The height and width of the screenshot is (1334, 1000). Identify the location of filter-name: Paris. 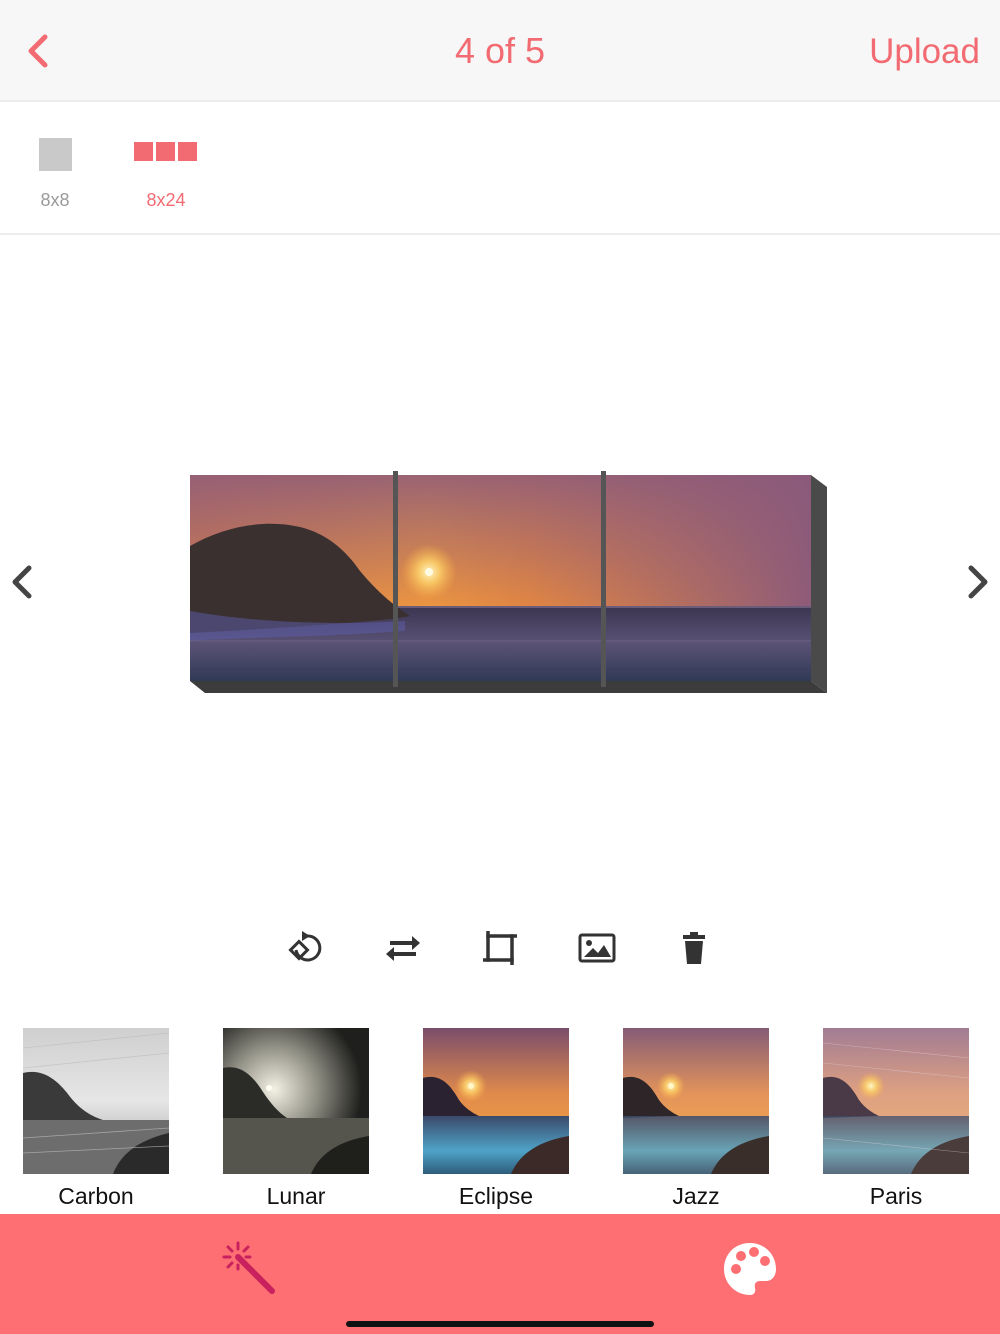
(896, 1196).